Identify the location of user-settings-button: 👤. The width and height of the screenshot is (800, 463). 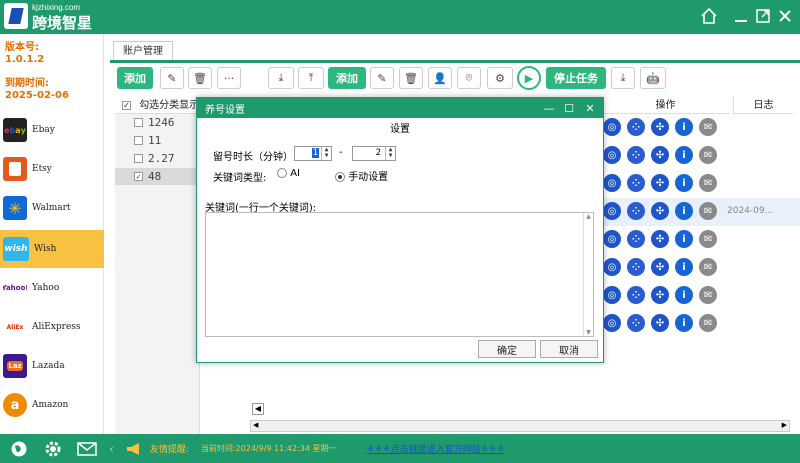
(440, 78).